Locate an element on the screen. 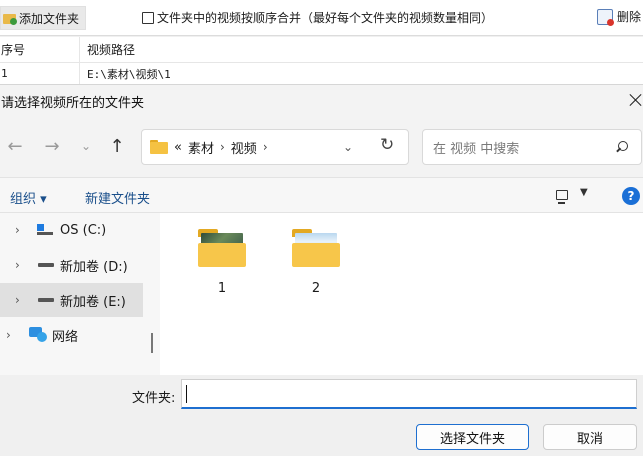  navigation-pane: › OS (C:) › 新加卷 (D:) › 新加卷 (E:) › 网络 is located at coordinates (80, 294).